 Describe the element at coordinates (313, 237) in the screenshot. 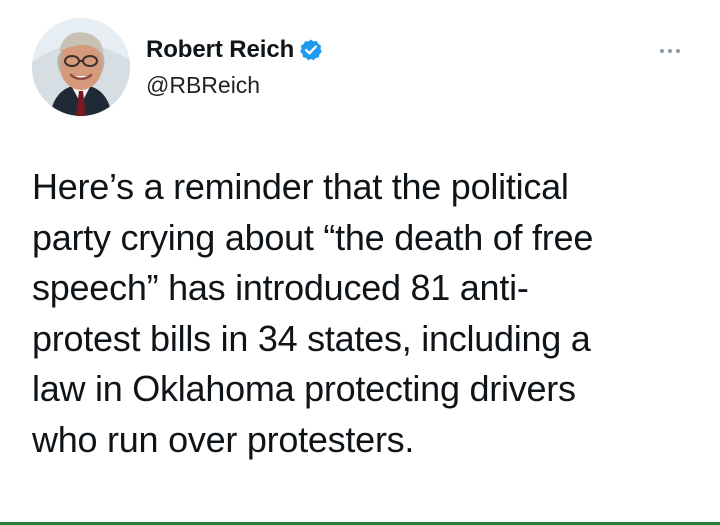

I see `tweet-text-line: party crying about “the death of free` at that location.